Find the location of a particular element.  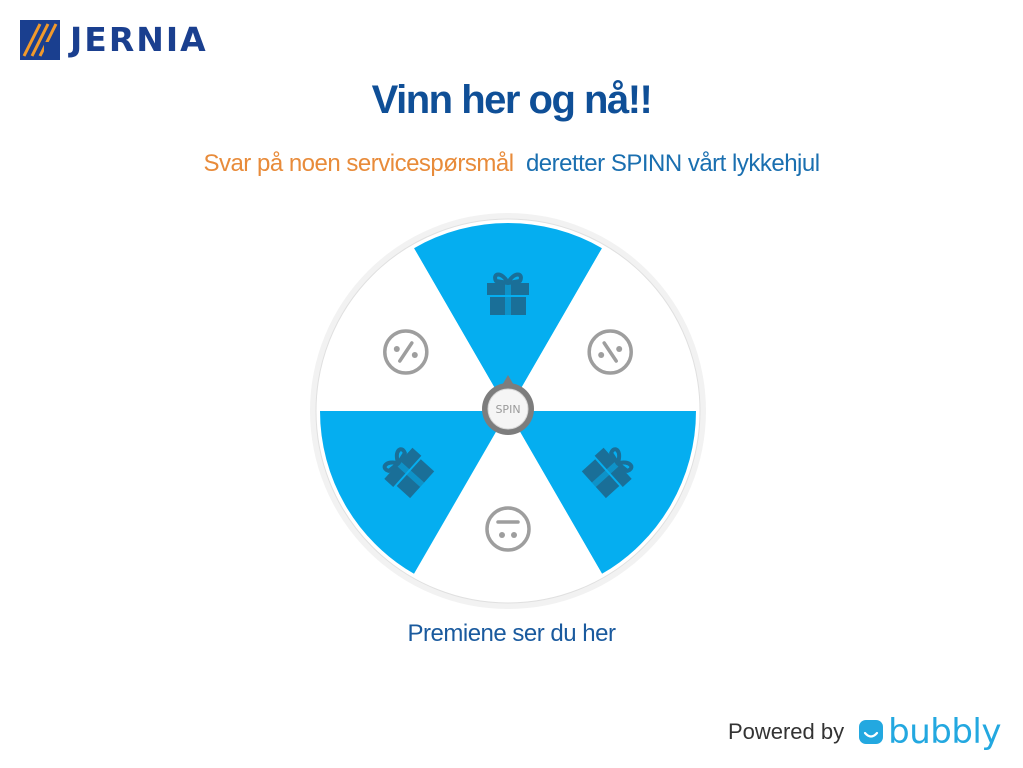

powered-by: Powered by bubbly is located at coordinates (864, 732).